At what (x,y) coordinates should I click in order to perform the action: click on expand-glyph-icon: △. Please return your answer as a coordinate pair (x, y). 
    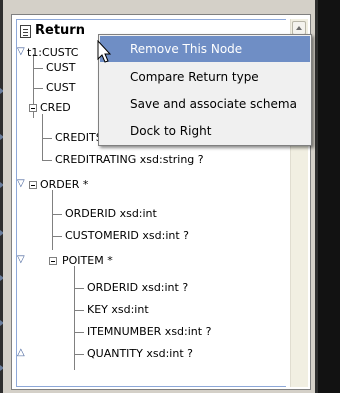
    Looking at the image, I should click on (21, 353).